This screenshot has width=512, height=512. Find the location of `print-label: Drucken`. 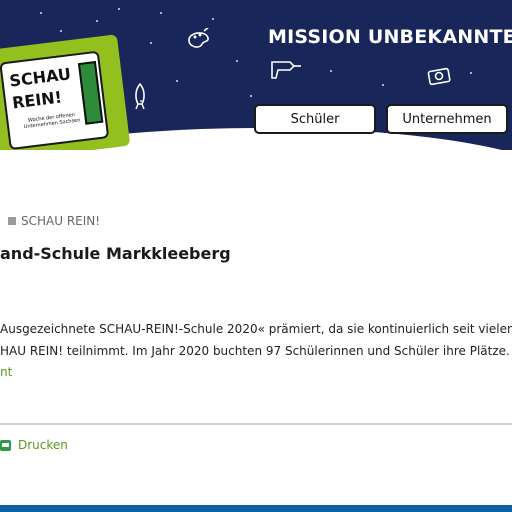

print-label: Drucken is located at coordinates (43, 445).